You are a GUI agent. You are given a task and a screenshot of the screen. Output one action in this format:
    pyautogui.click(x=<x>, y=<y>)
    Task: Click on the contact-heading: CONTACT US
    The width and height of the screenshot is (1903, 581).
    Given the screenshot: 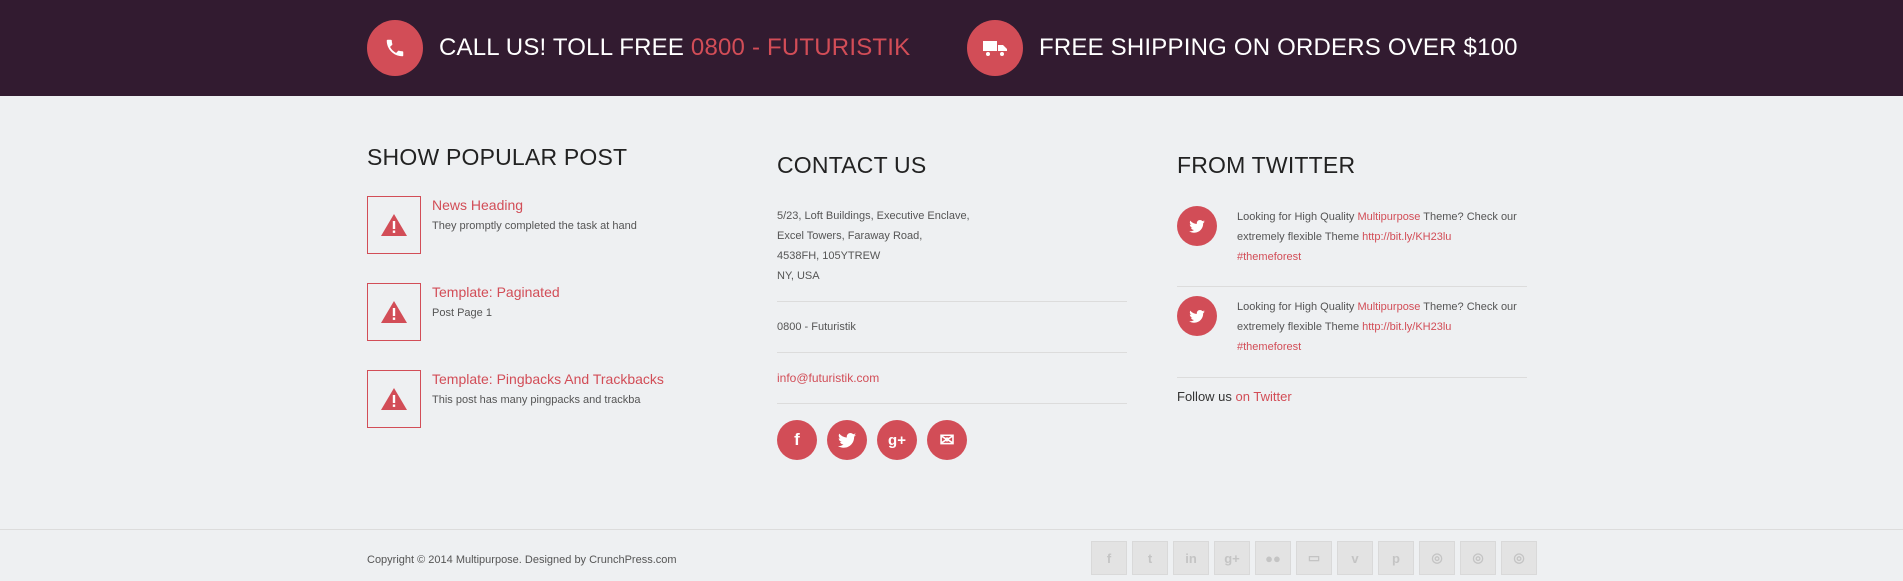 What is the action you would take?
    pyautogui.click(x=852, y=165)
    